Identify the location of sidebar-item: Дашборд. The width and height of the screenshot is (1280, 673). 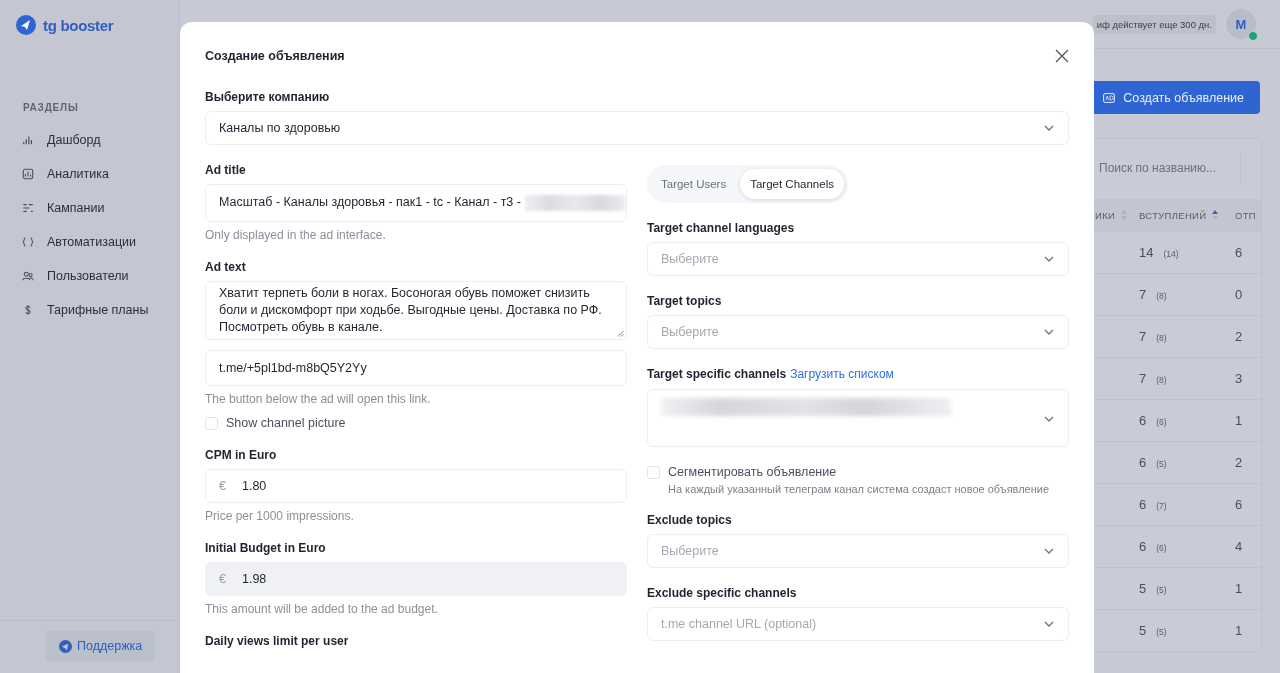
(89, 140).